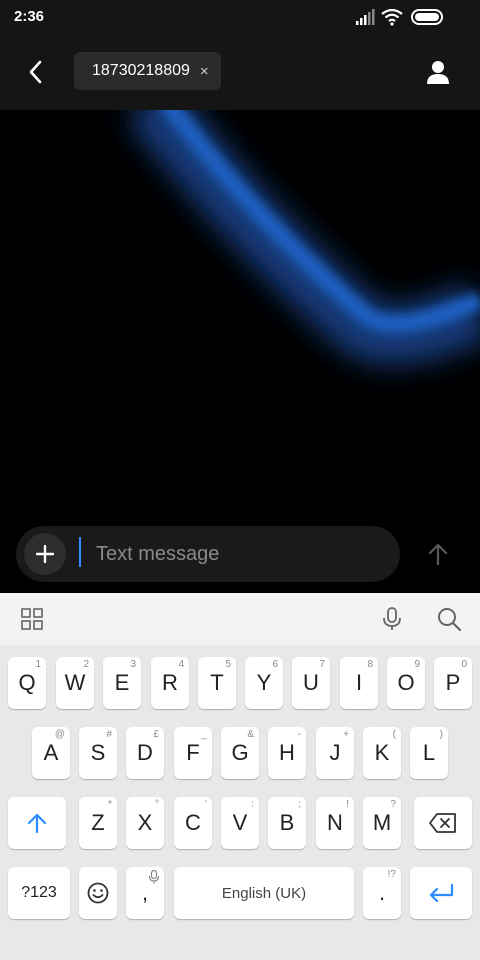 This screenshot has width=480, height=960. I want to click on key-h: -H, so click(287, 753).